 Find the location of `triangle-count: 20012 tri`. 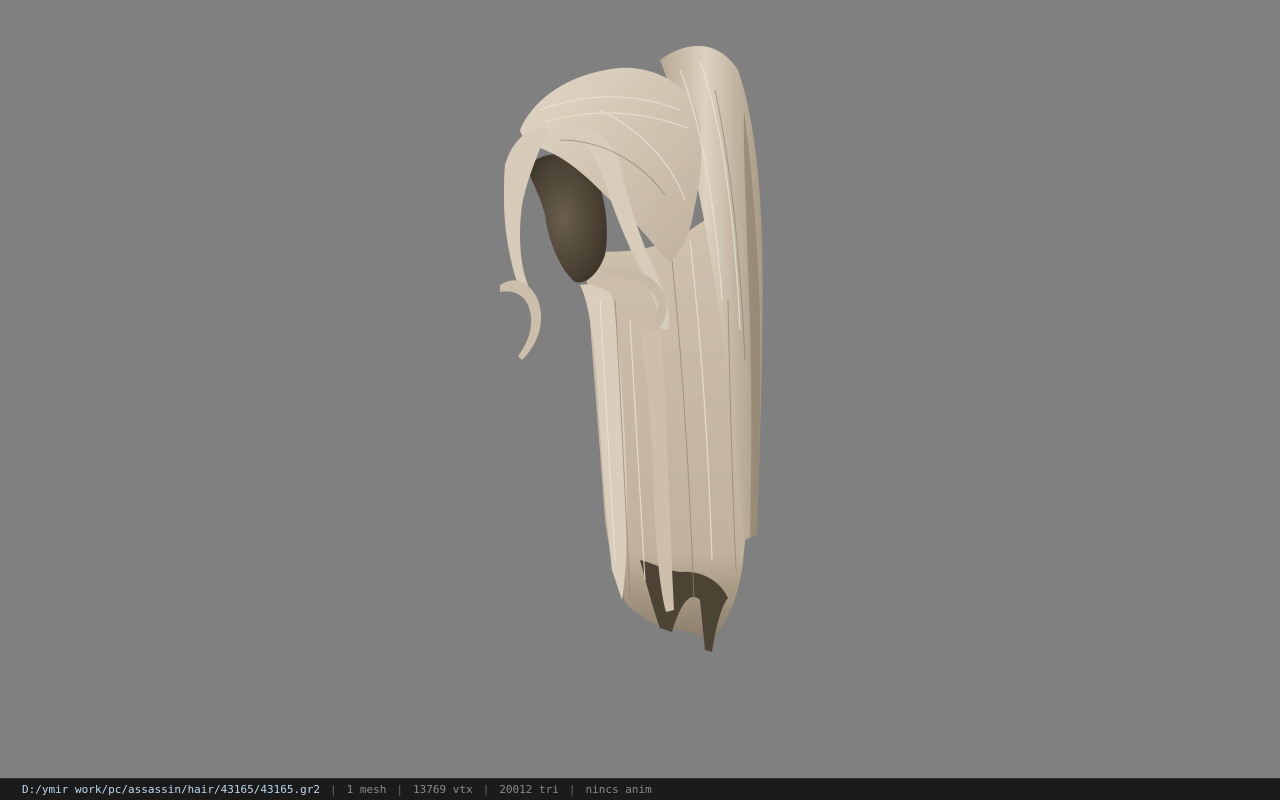

triangle-count: 20012 tri is located at coordinates (529, 789).